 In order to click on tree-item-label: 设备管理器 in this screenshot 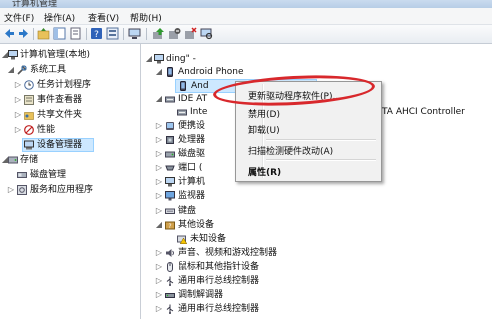, I will do `click(60, 145)`.